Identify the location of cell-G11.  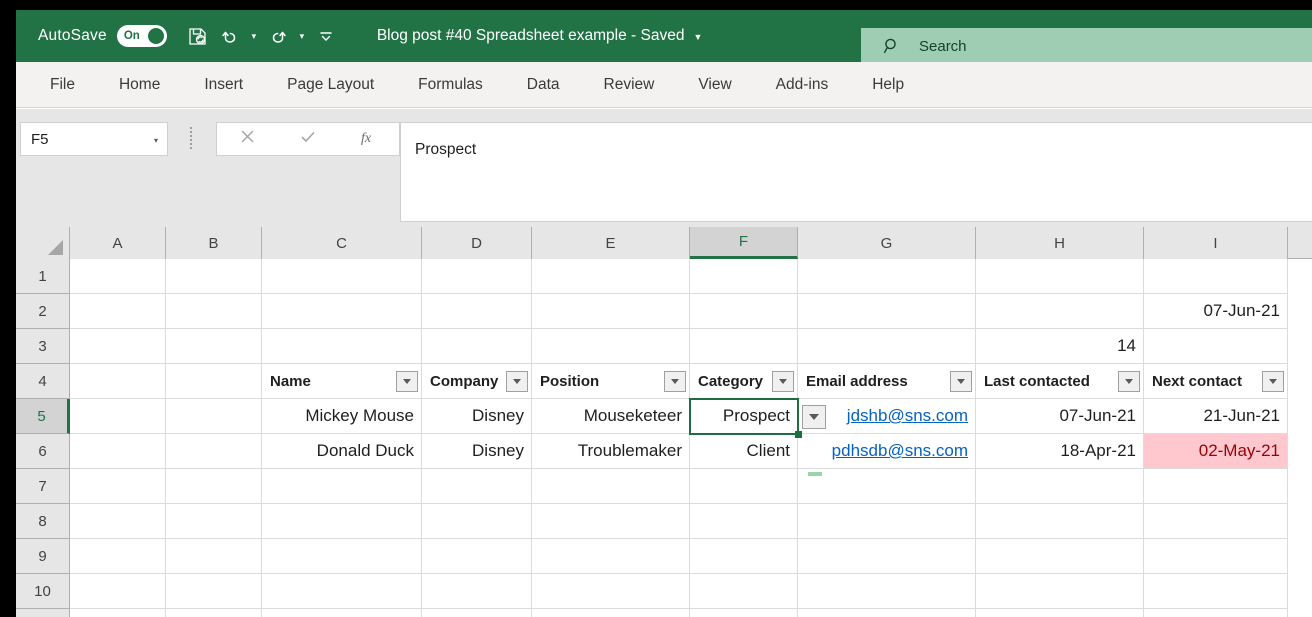
(887, 613).